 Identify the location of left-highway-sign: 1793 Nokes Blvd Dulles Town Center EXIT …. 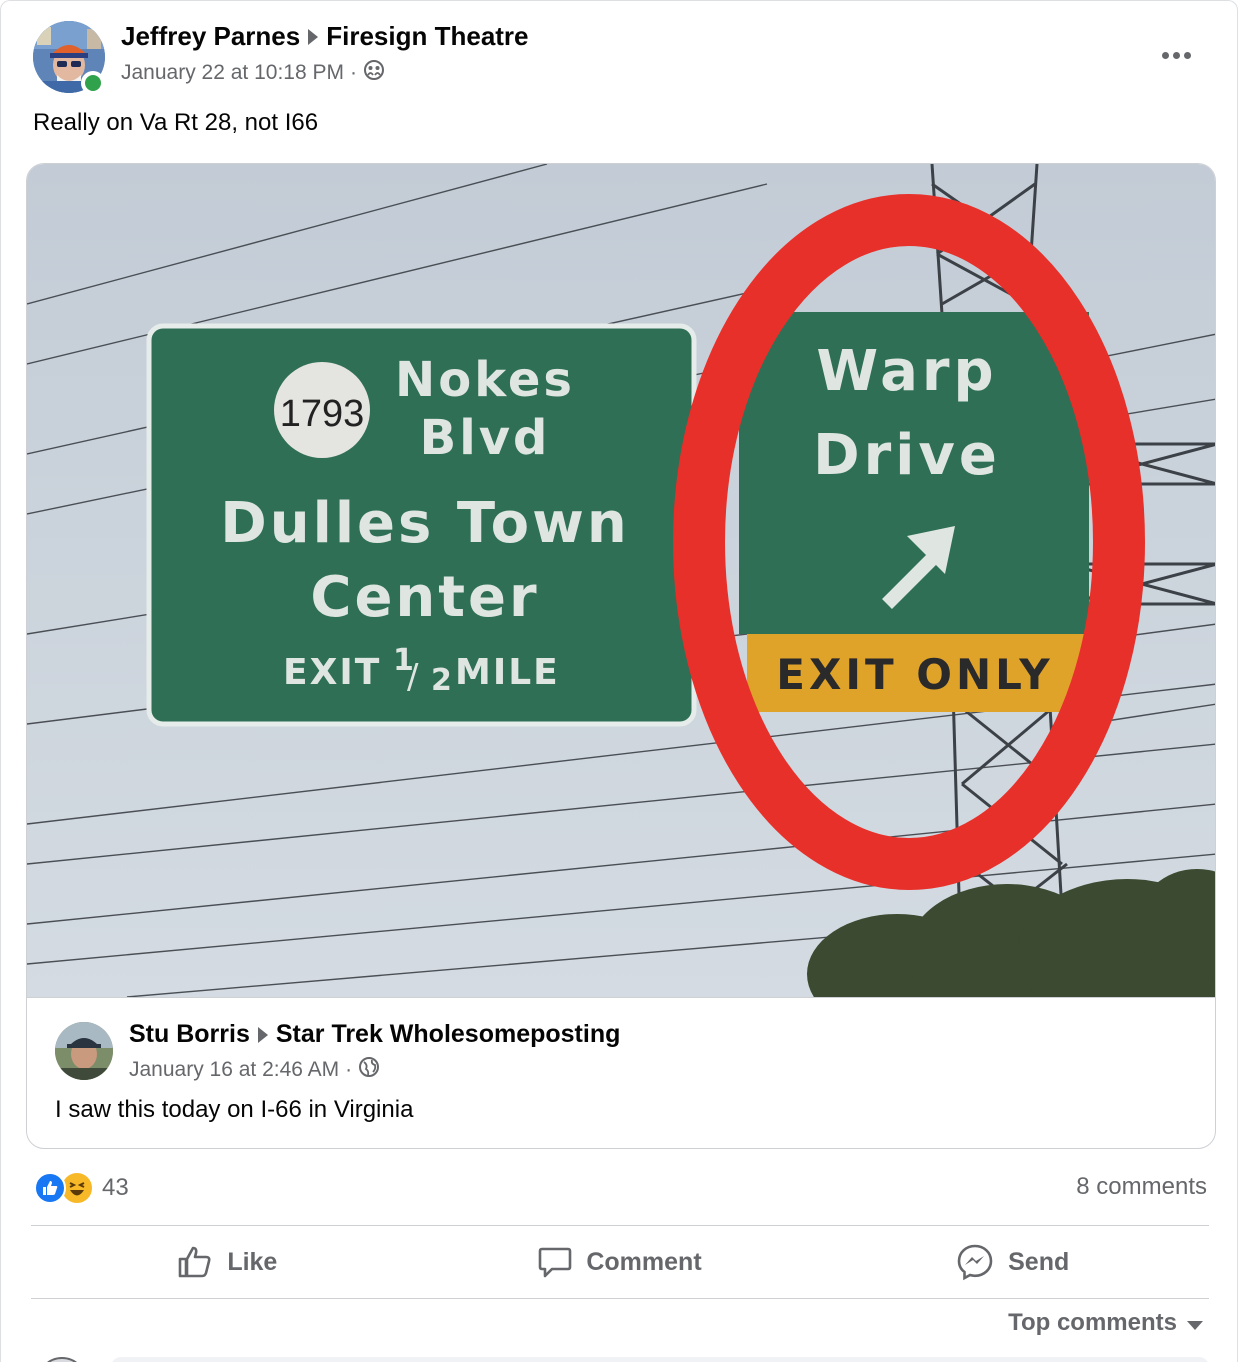
(421, 525).